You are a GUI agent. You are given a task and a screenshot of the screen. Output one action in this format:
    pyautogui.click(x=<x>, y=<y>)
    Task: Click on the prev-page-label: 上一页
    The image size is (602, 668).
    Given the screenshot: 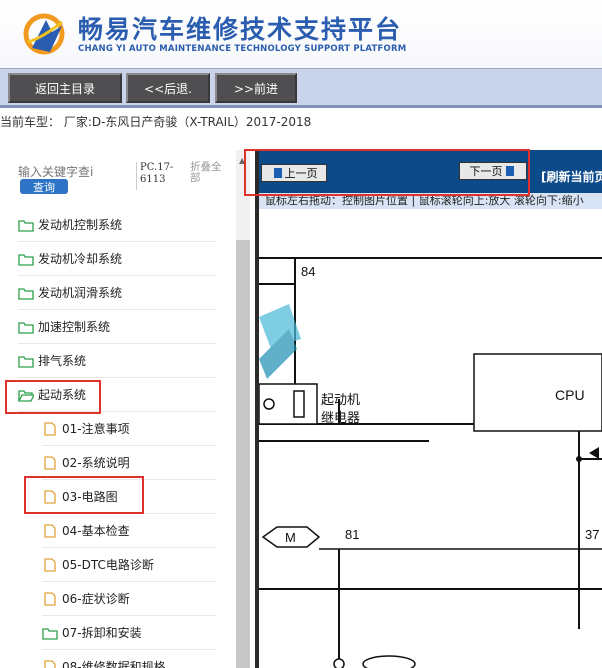 What is the action you would take?
    pyautogui.click(x=301, y=173)
    